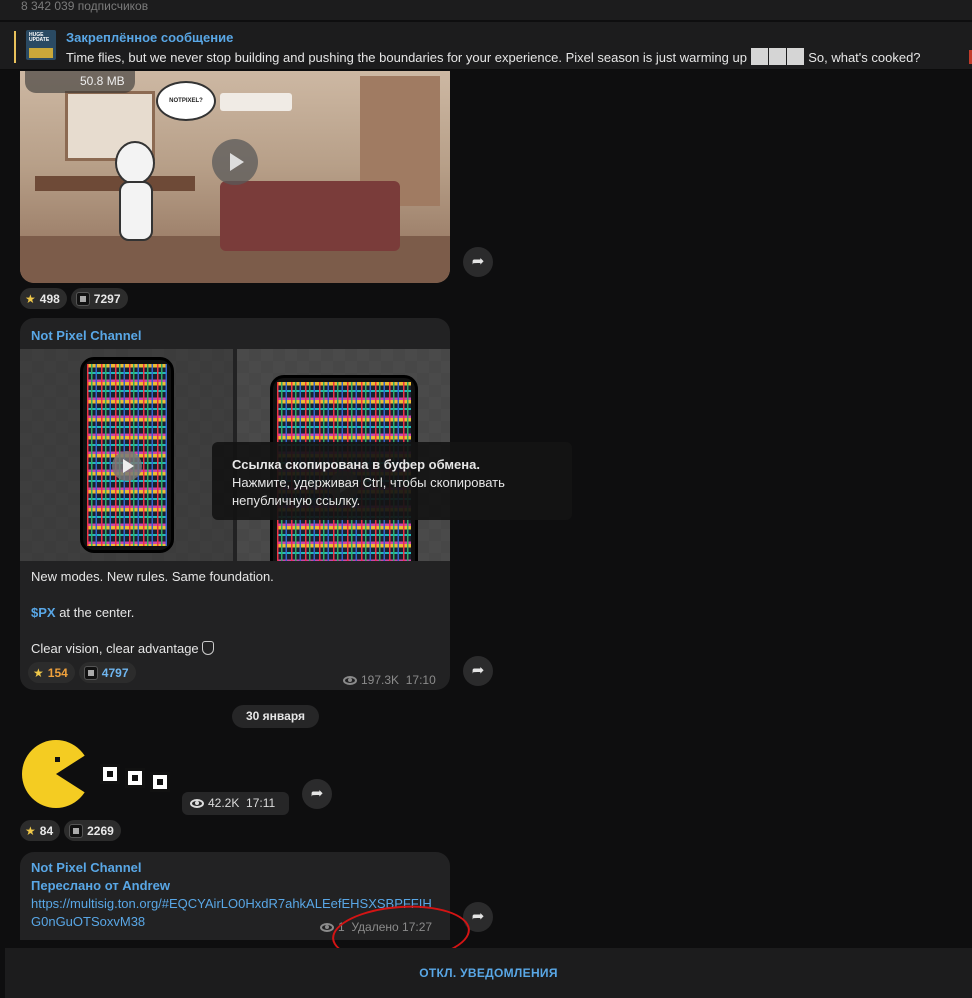  What do you see at coordinates (135, 163) in the screenshot?
I see `character-head` at bounding box center [135, 163].